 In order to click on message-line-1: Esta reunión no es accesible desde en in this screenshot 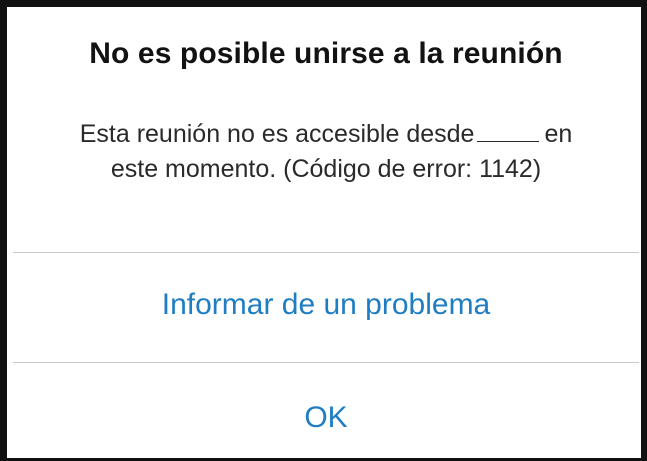, I will do `click(326, 134)`.